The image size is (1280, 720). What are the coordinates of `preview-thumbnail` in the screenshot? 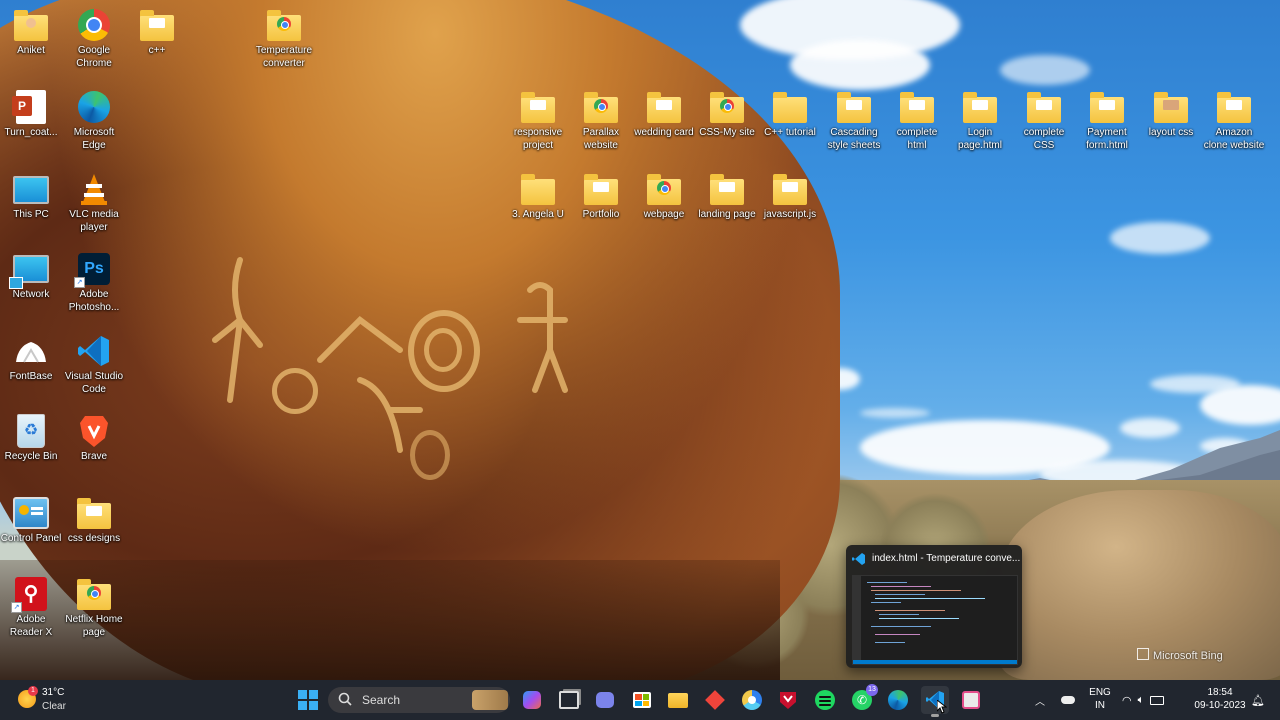 It's located at (935, 620).